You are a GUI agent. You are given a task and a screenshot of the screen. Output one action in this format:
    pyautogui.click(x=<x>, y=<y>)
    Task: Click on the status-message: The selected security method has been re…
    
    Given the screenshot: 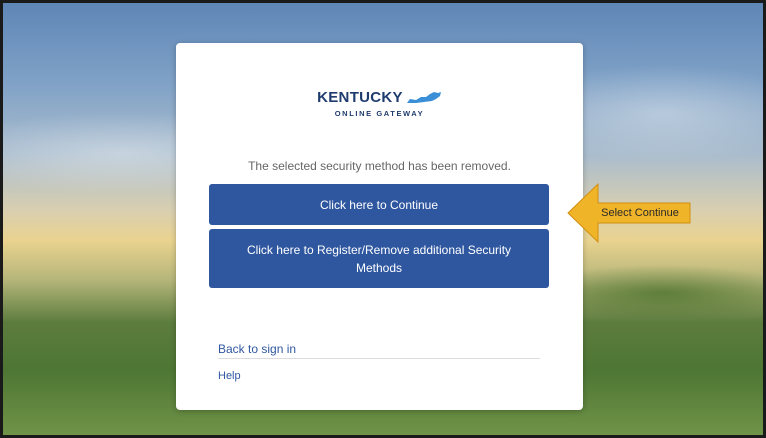 What is the action you would take?
    pyautogui.click(x=379, y=166)
    